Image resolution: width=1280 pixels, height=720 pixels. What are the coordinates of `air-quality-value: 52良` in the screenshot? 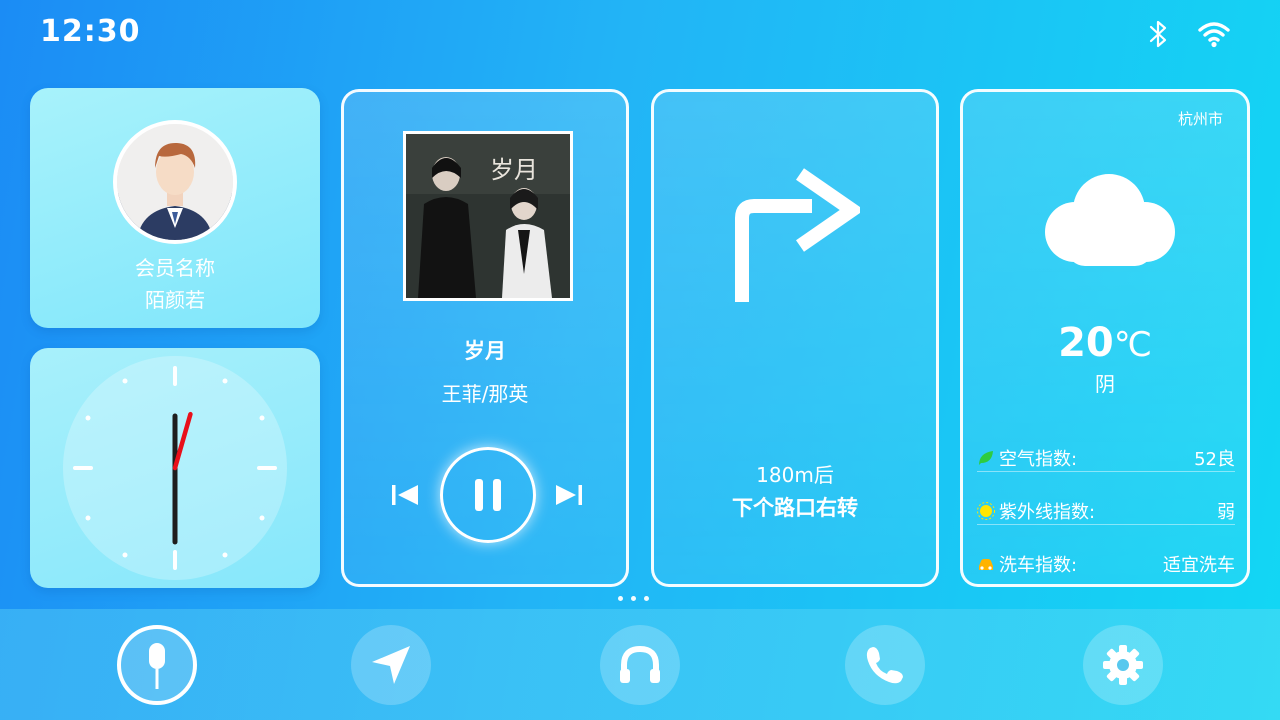 It's located at (1214, 459).